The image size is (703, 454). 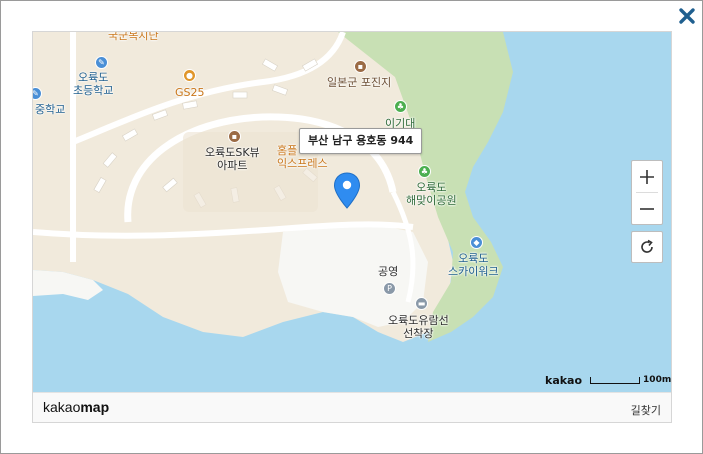 What do you see at coordinates (189, 75) in the screenshot?
I see `store-icon: ●` at bounding box center [189, 75].